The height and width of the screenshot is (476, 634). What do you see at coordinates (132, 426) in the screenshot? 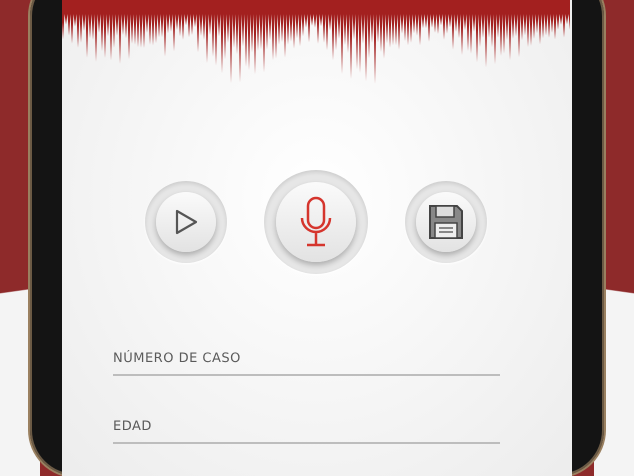
I see `placeholder-text: EDAD` at bounding box center [132, 426].